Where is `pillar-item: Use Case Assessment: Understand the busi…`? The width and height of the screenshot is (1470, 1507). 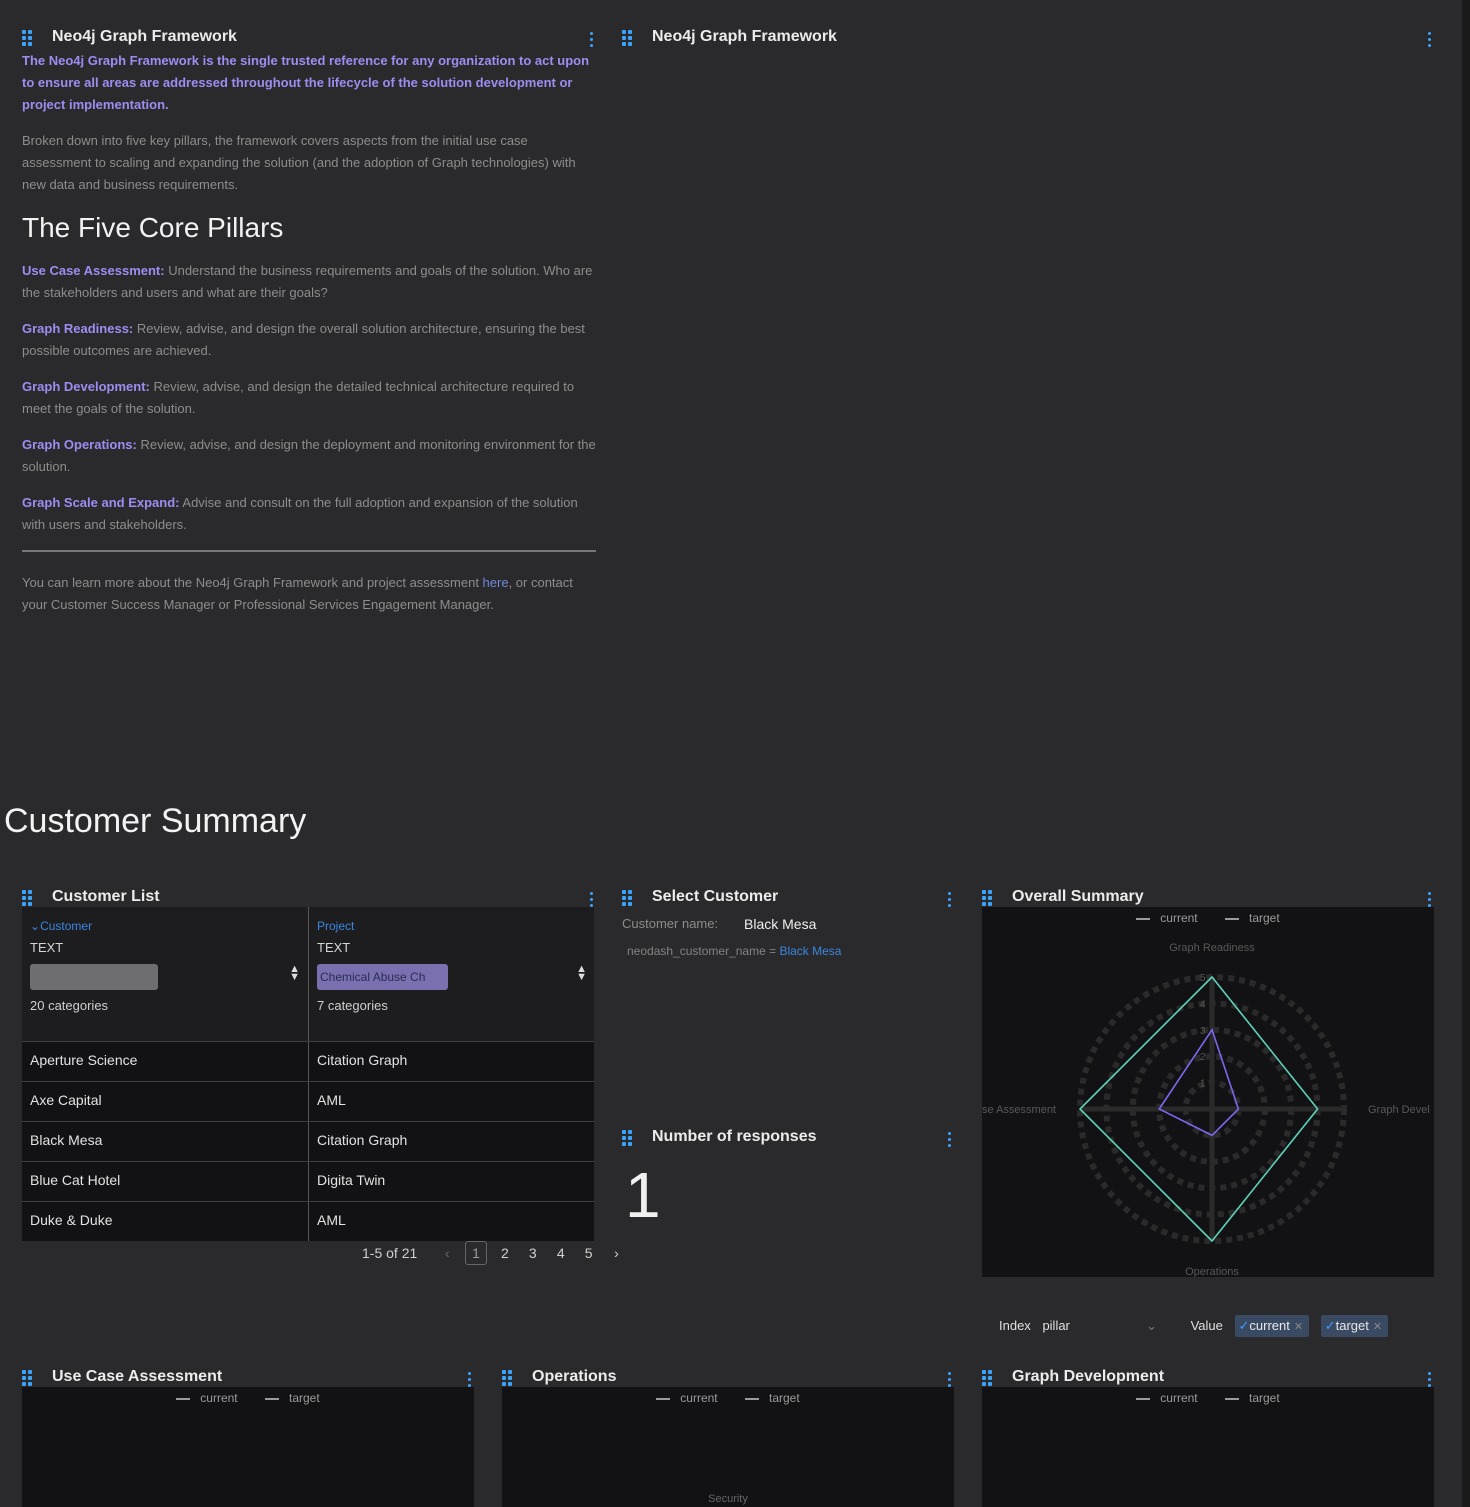
pillar-item: Use Case Assessment: Understand the busi… is located at coordinates (307, 281).